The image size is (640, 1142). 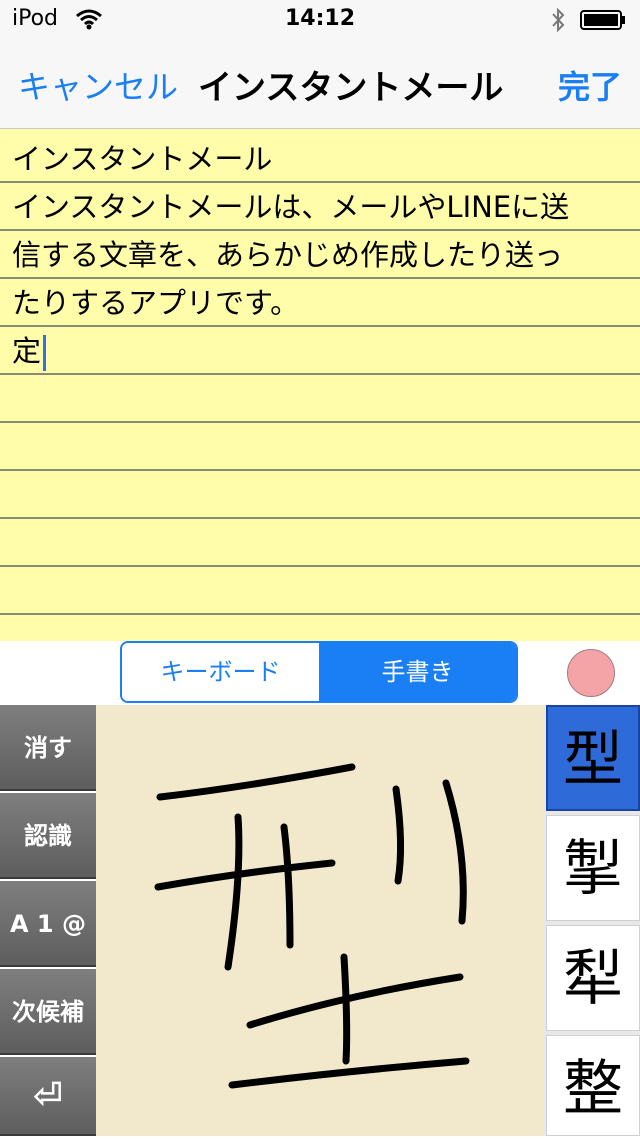 I want to click on done-button: 完了, so click(x=590, y=85).